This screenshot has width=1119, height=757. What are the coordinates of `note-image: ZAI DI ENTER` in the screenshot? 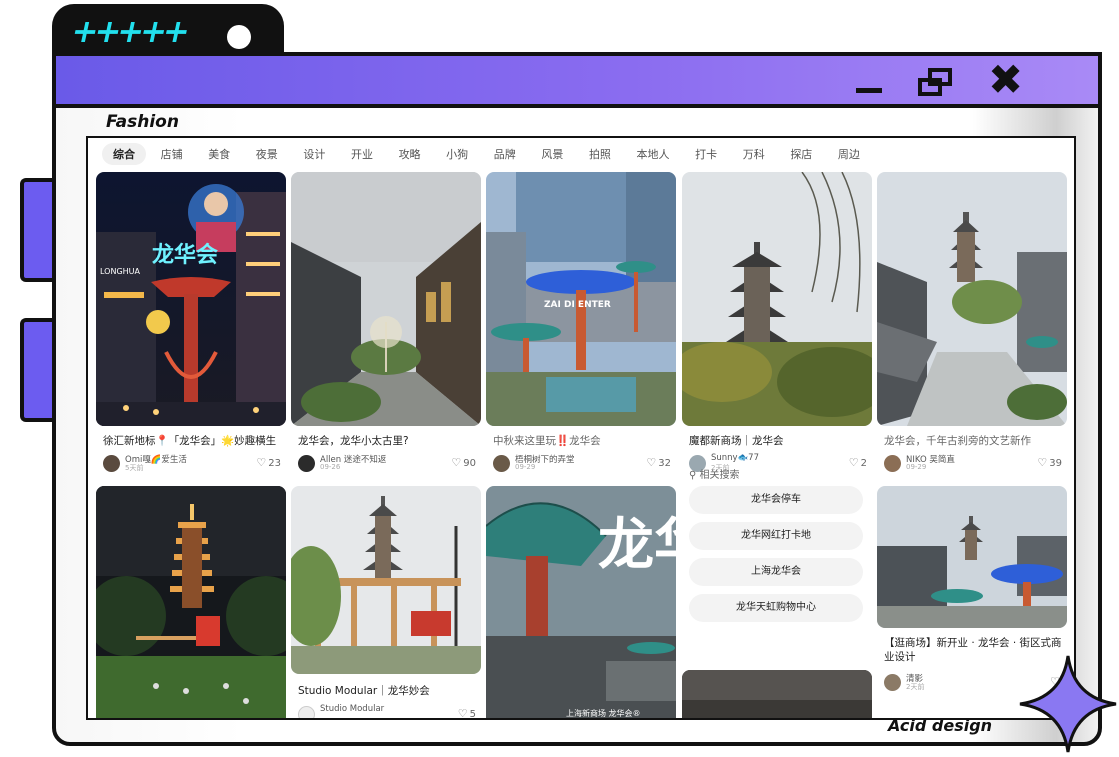 It's located at (581, 299).